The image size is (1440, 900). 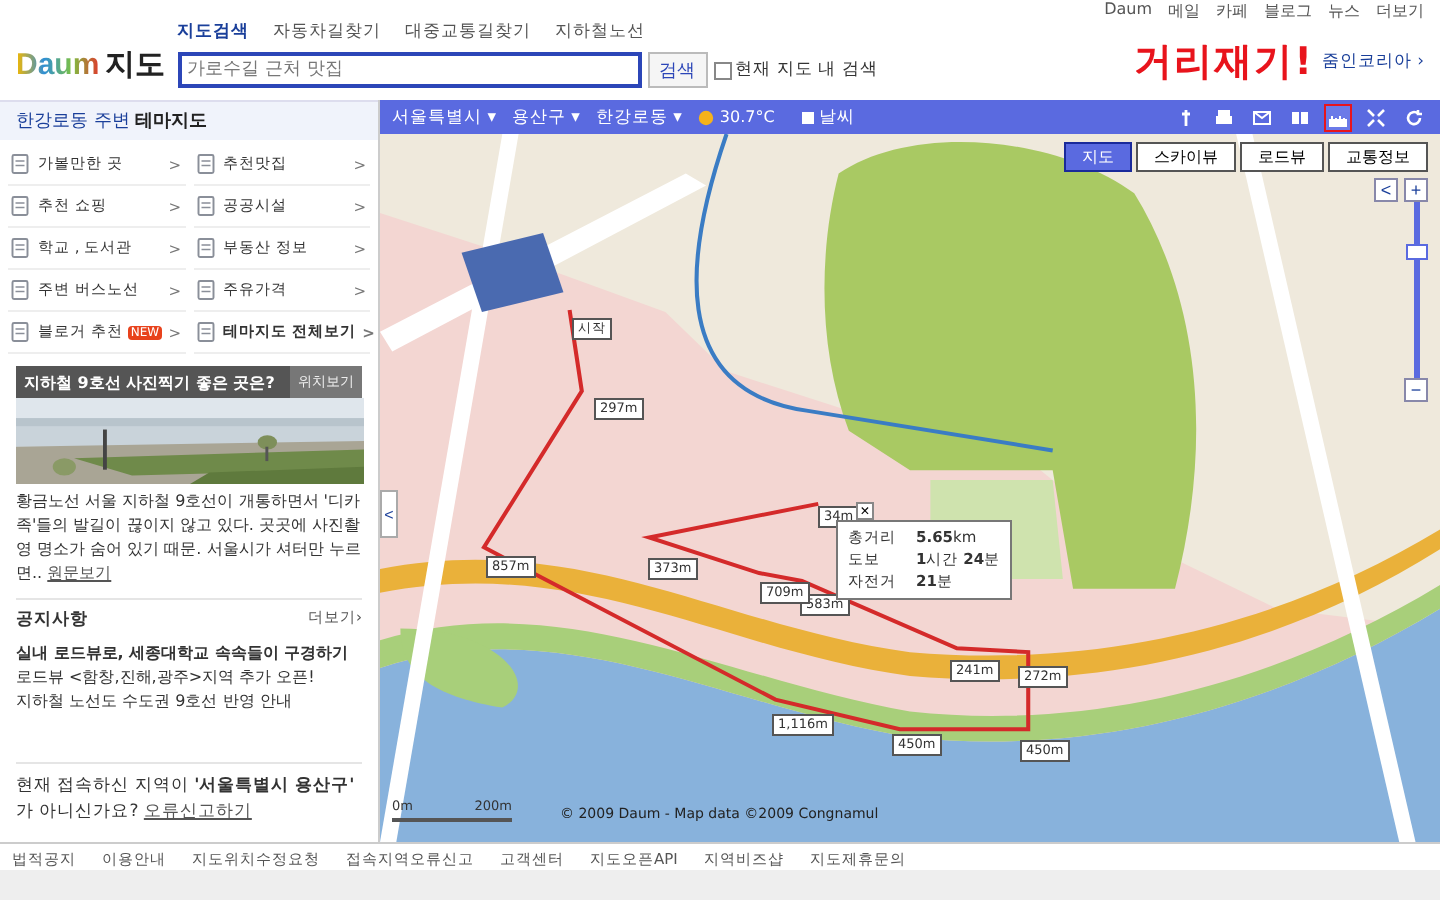 What do you see at coordinates (189, 677) in the screenshot?
I see `notice-link: 로드뷰 <함창,진해,광주>지역 추가 오픈!` at bounding box center [189, 677].